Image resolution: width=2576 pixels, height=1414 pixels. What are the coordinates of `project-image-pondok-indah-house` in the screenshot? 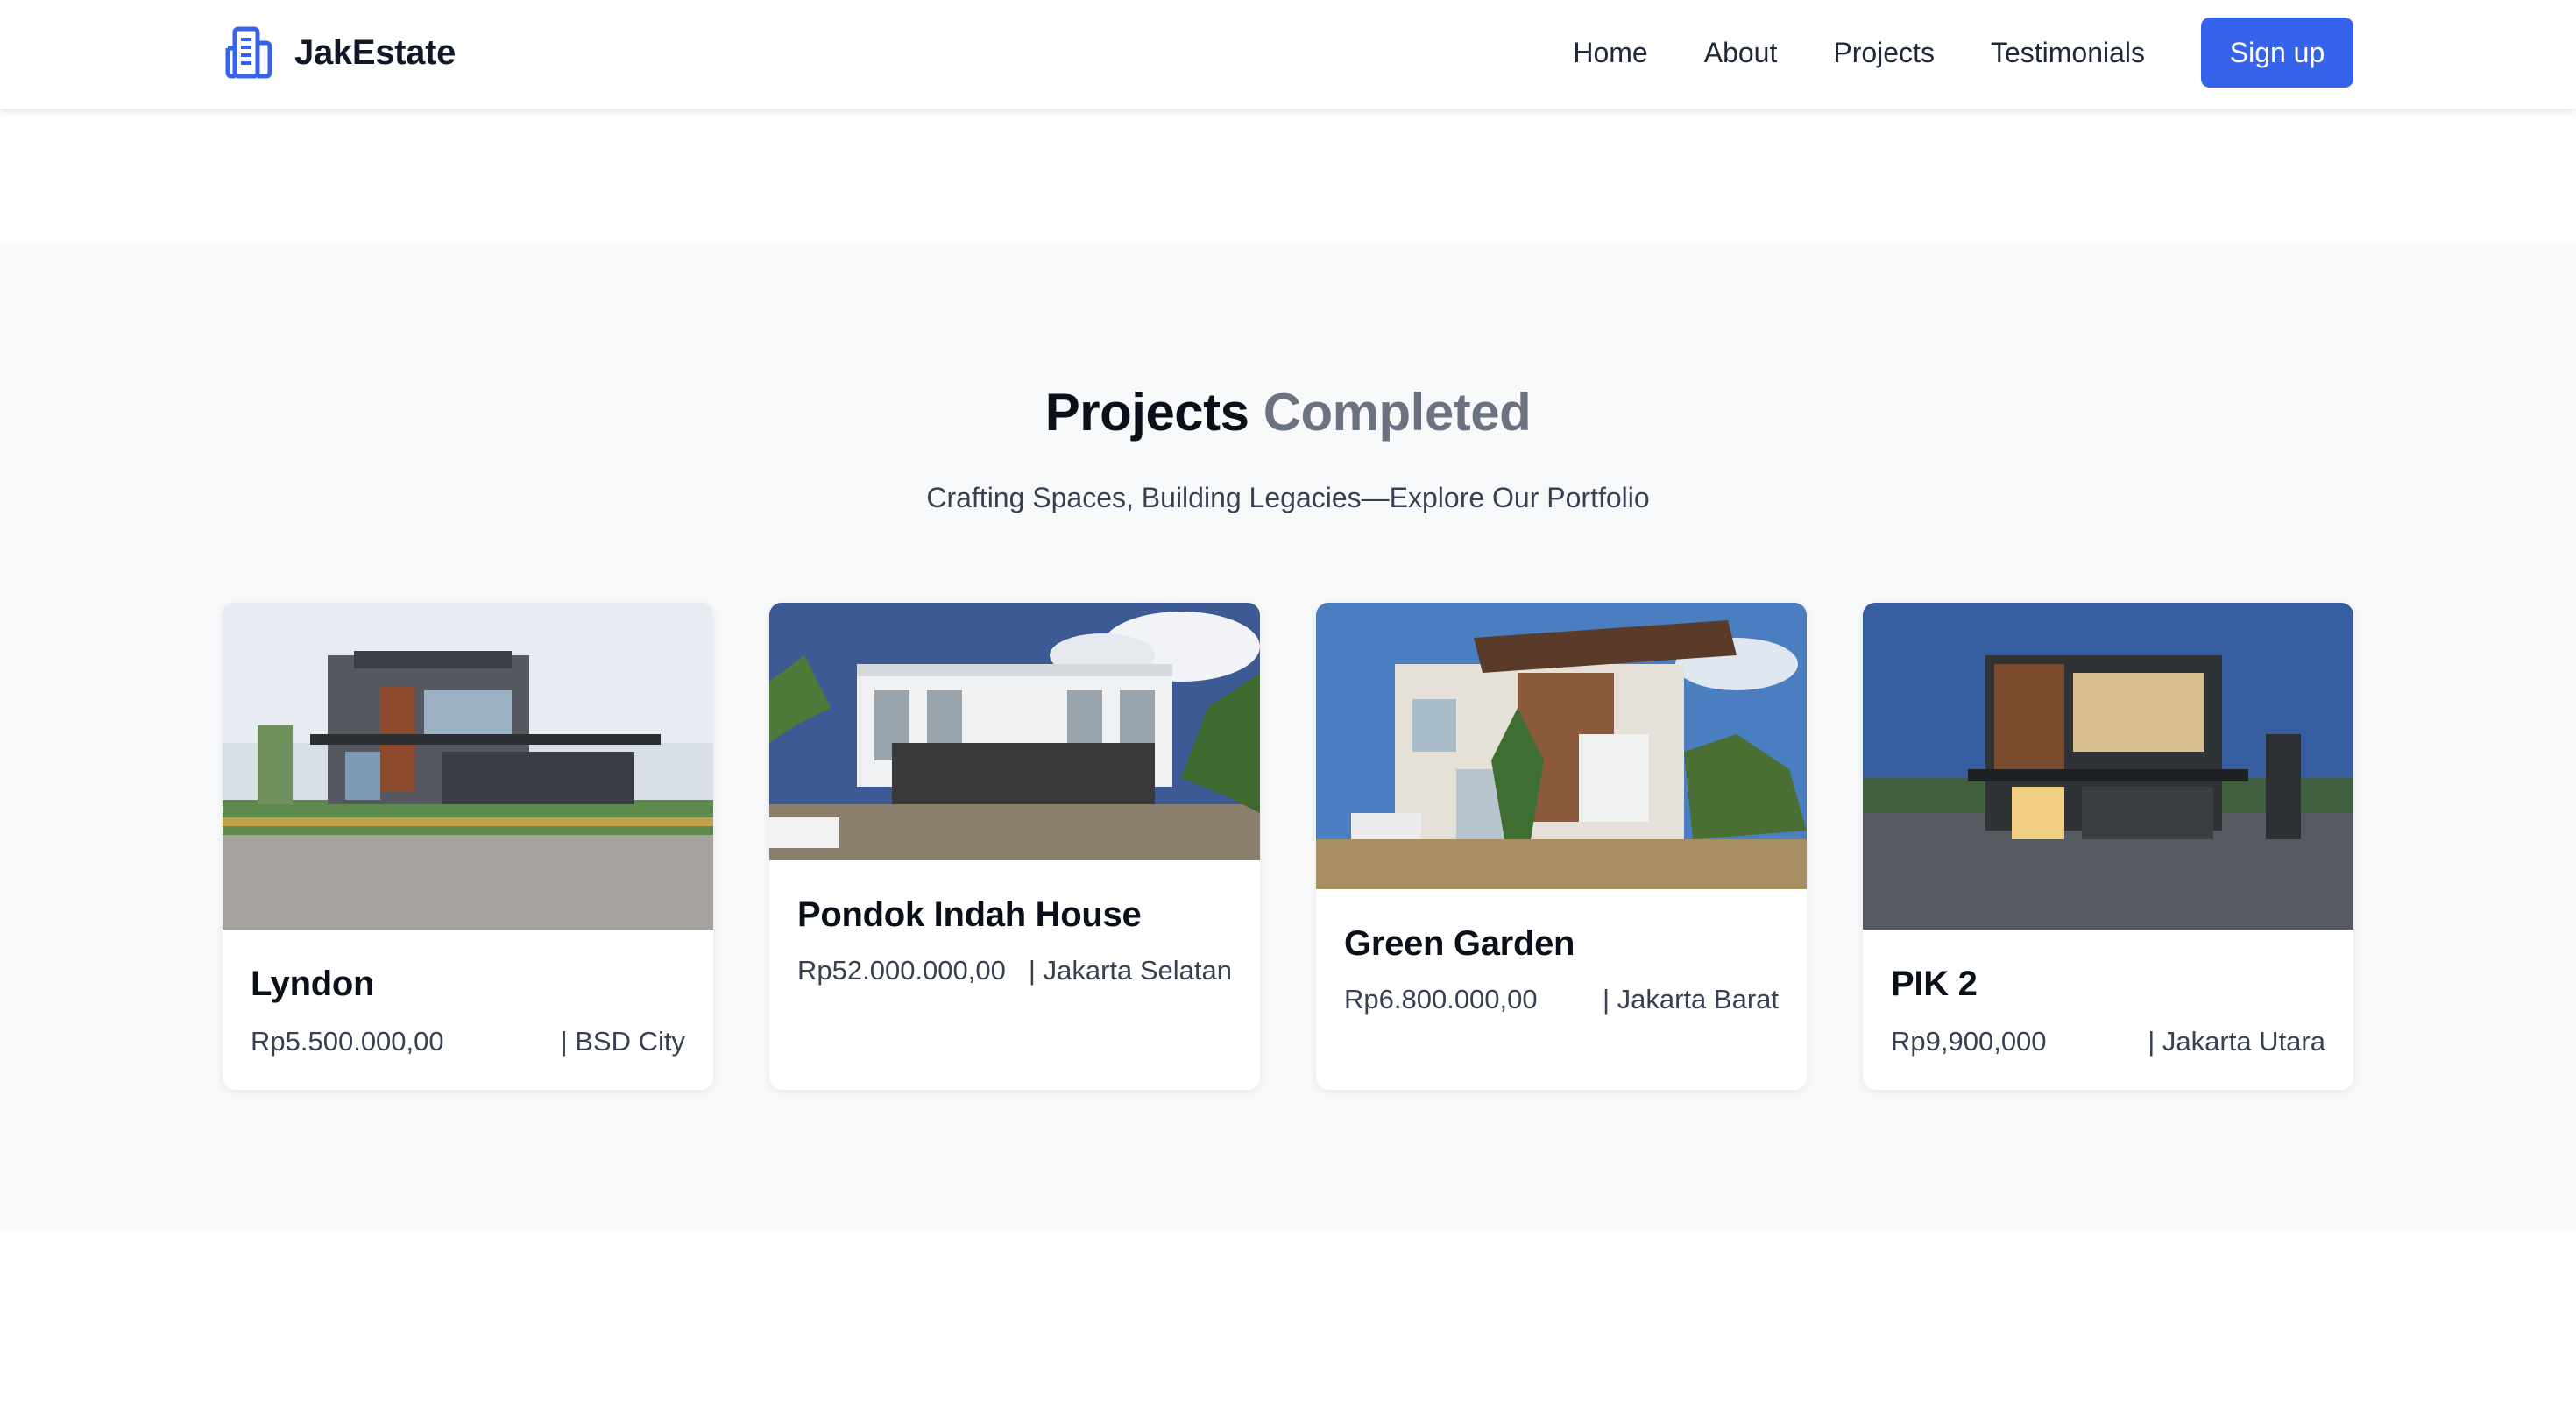 It's located at (1014, 731).